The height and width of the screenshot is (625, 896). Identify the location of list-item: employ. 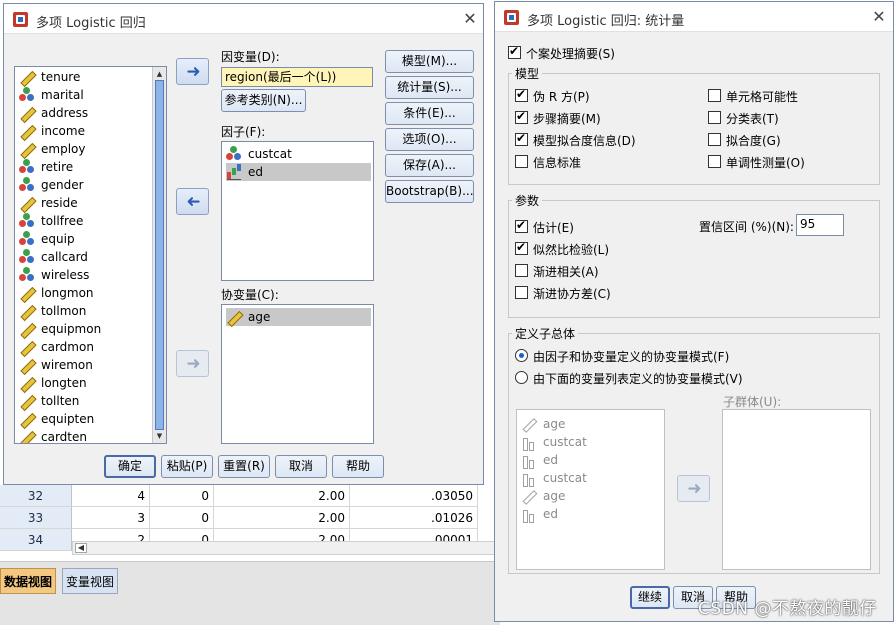
(83, 149).